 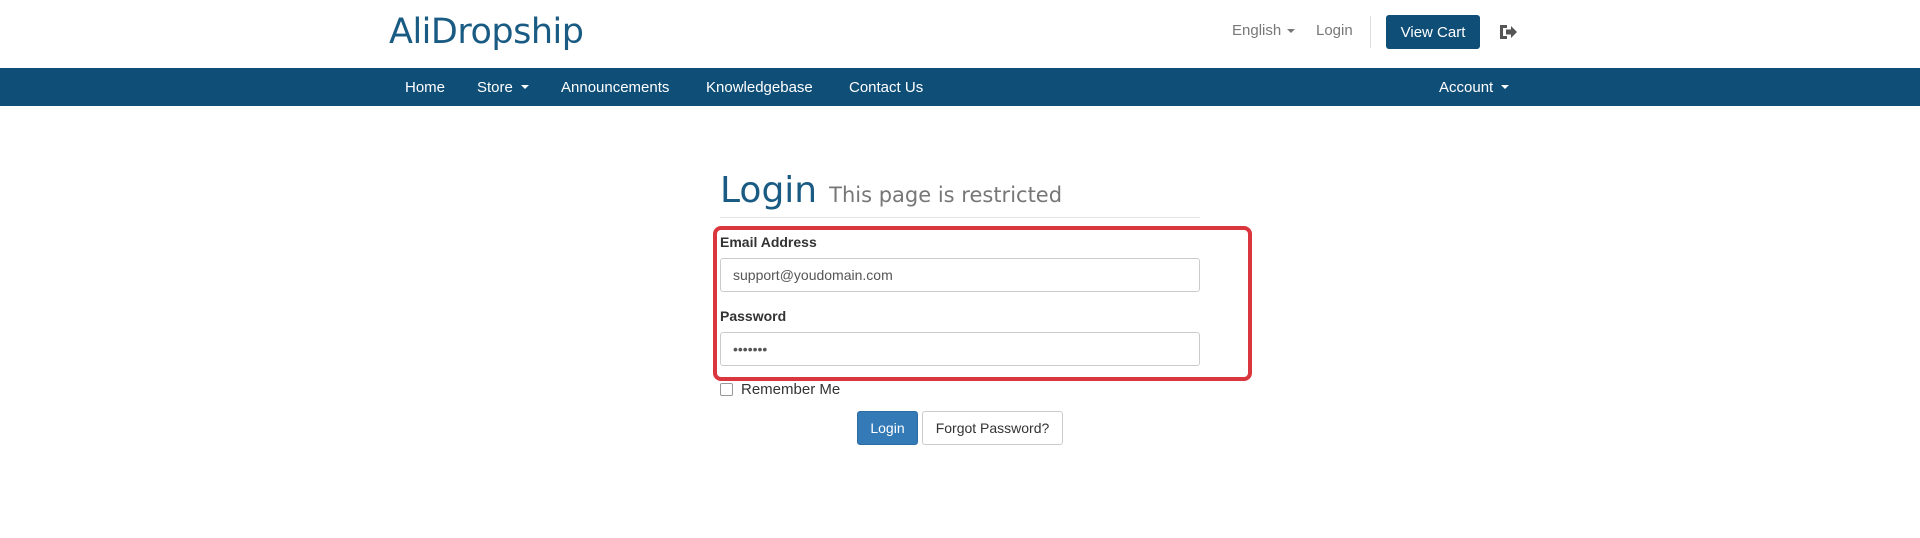 I want to click on nav-item-label: Announcements, so click(x=615, y=87).